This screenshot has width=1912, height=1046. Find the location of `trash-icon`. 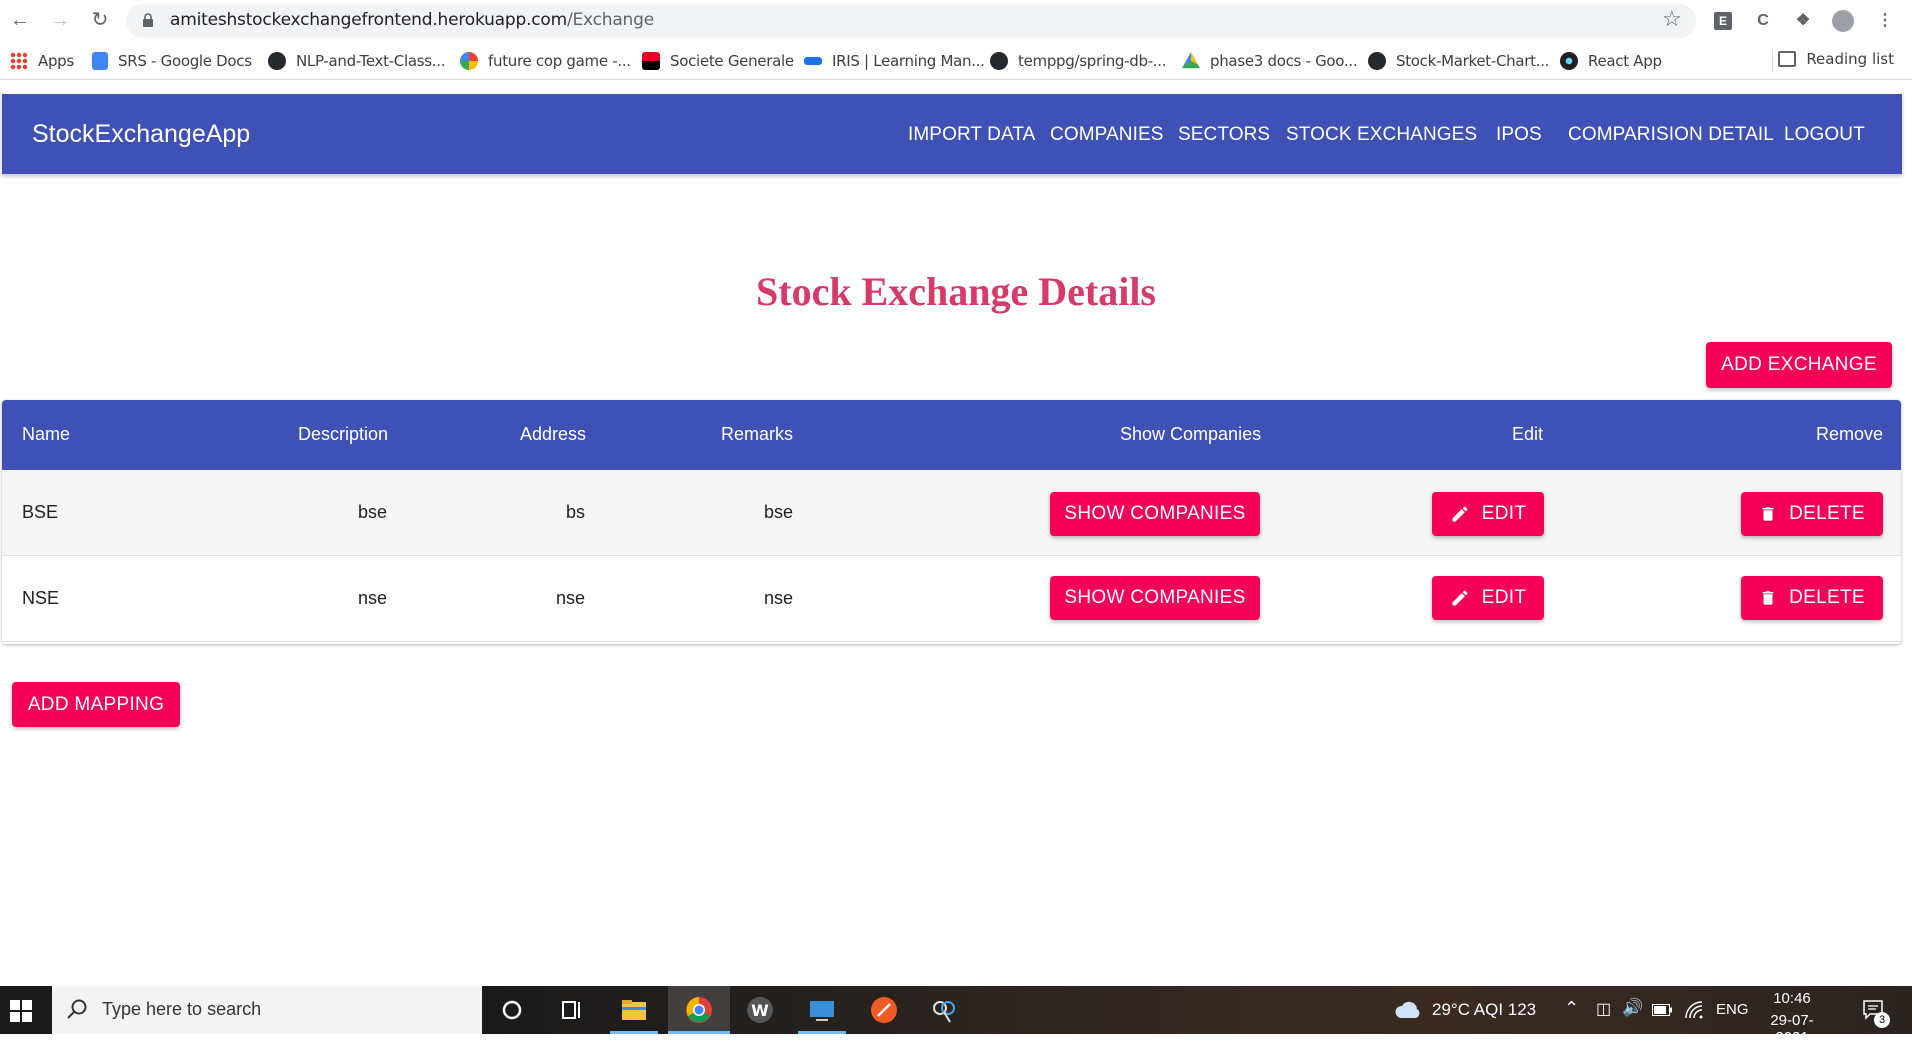

trash-icon is located at coordinates (1768, 514).